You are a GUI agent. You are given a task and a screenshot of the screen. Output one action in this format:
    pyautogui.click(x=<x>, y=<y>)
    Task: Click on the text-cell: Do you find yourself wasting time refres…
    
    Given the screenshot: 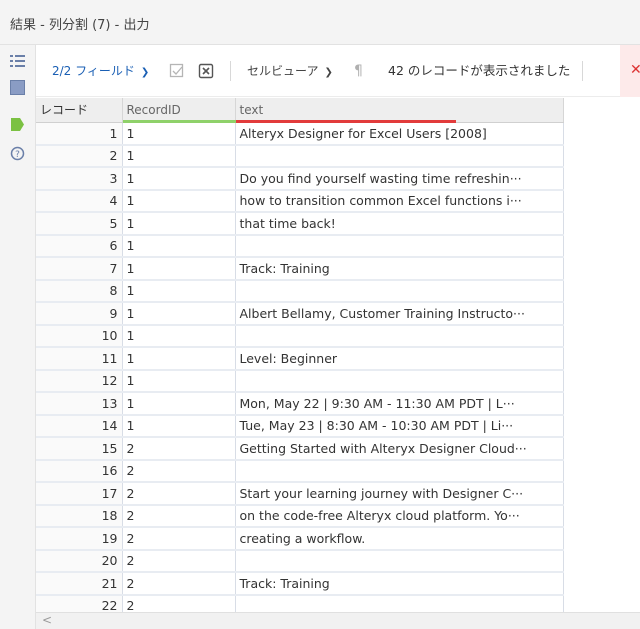 What is the action you would take?
    pyautogui.click(x=399, y=179)
    